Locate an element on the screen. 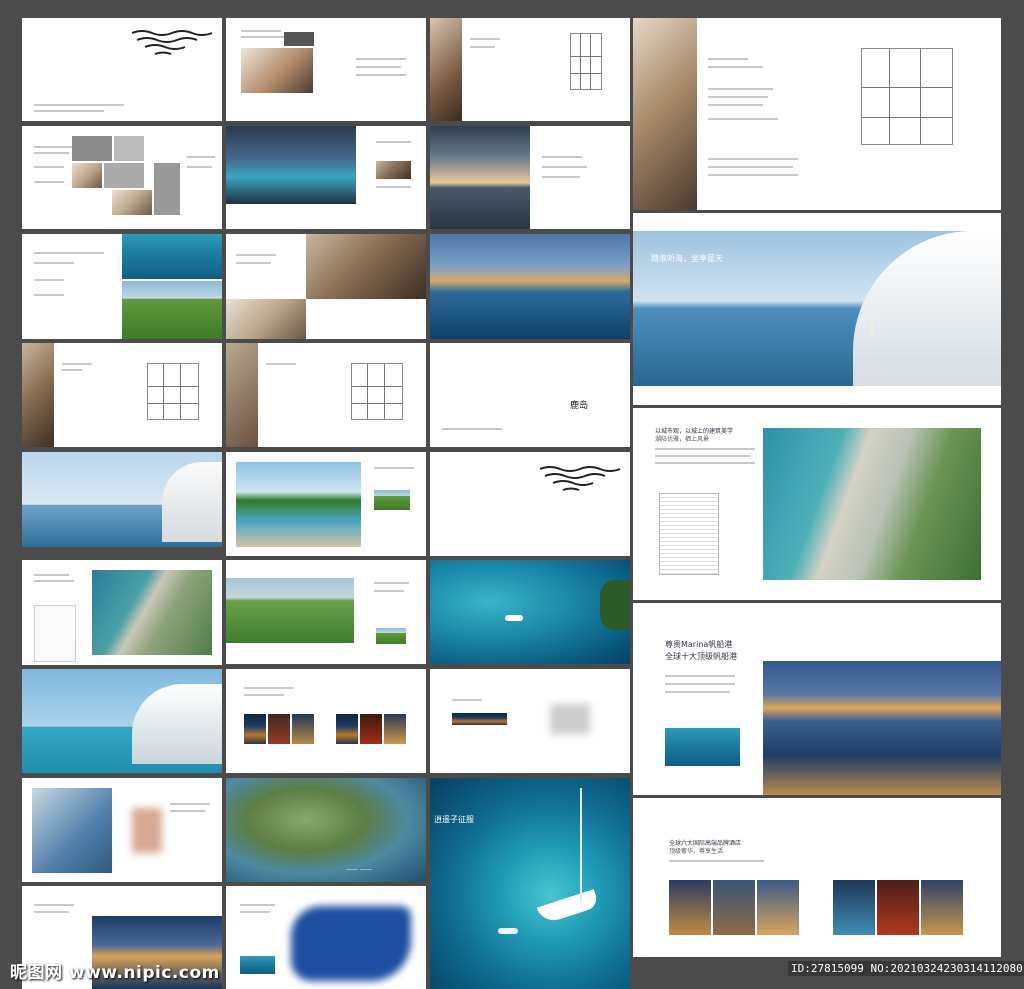 This screenshot has width=1024, height=989. page-chandelier-plan is located at coordinates (530, 69).